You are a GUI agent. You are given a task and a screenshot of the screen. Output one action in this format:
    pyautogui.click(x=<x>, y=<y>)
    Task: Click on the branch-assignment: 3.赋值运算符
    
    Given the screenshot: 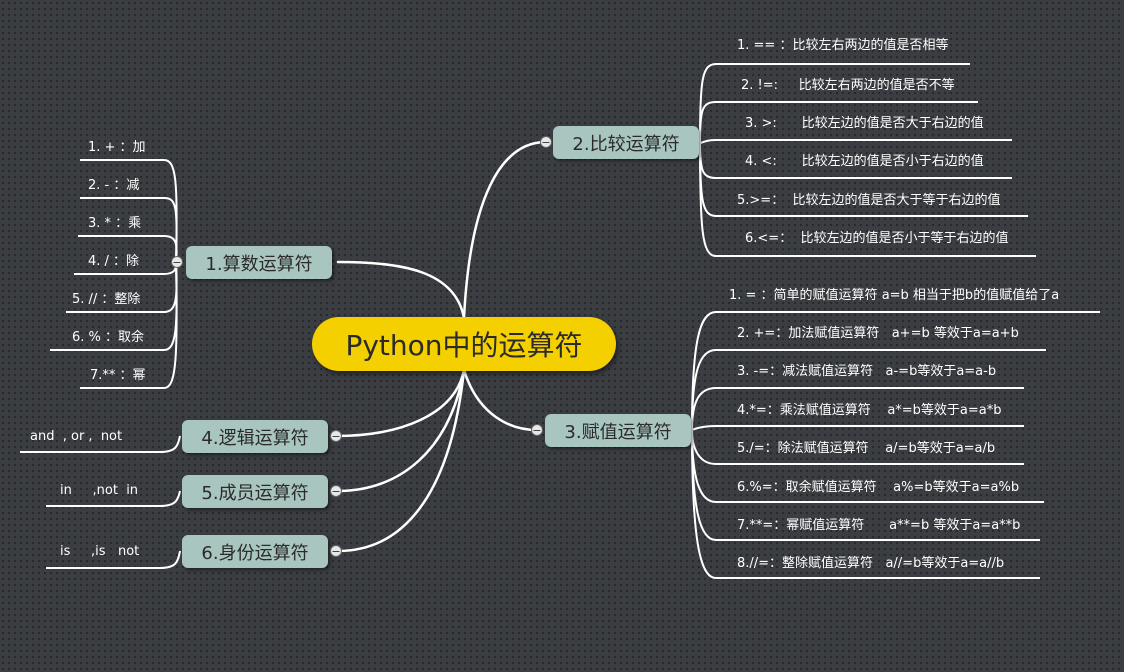 What is the action you would take?
    pyautogui.click(x=618, y=430)
    